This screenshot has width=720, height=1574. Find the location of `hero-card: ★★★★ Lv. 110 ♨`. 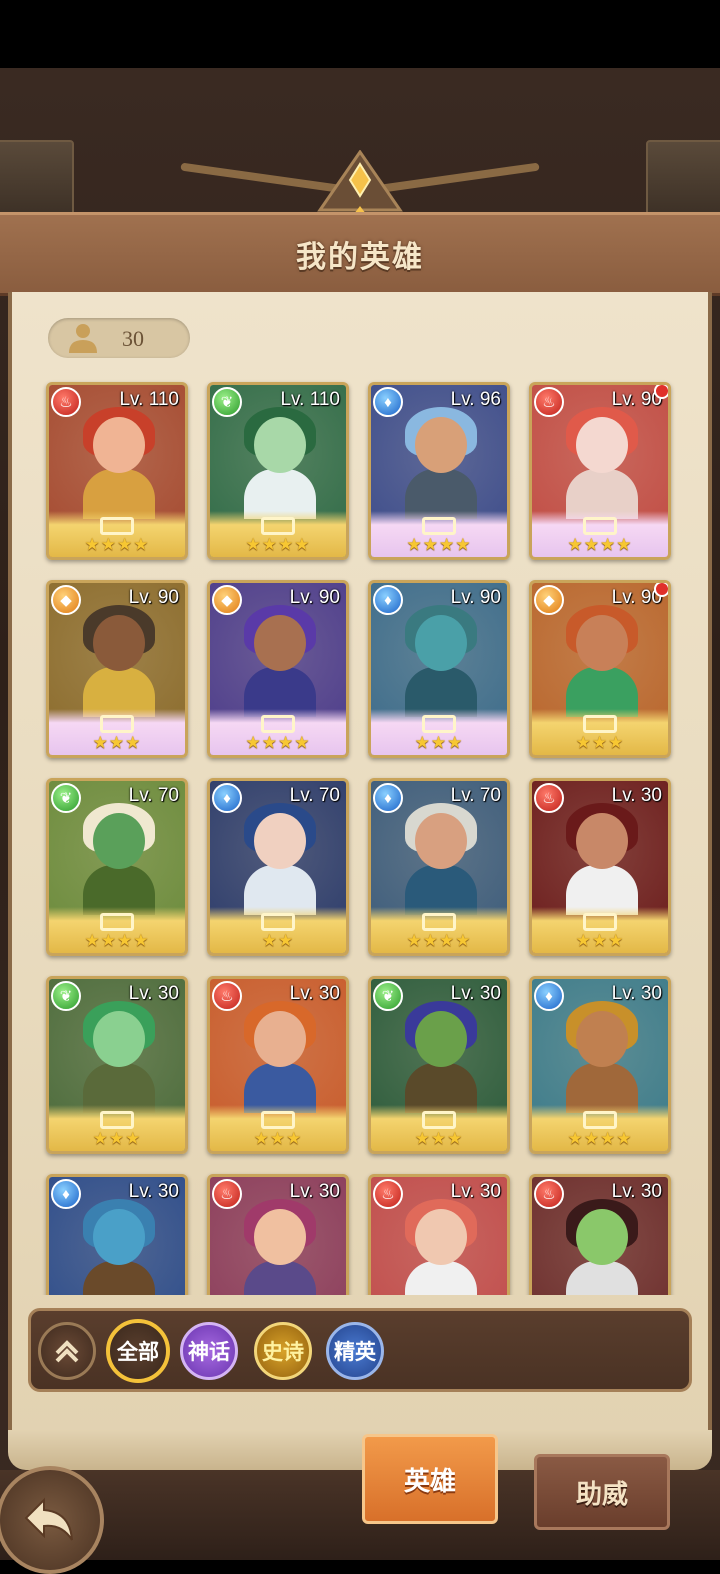

hero-card: ★★★★ Lv. 110 ♨ is located at coordinates (117, 471).